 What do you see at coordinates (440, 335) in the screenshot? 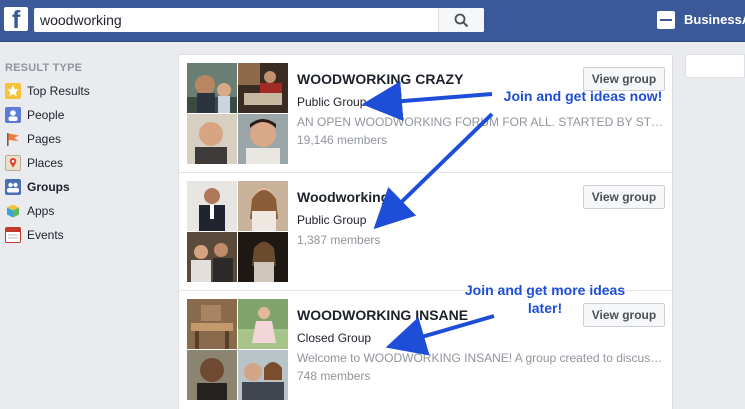
I see `arrow-to-third-group` at bounding box center [440, 335].